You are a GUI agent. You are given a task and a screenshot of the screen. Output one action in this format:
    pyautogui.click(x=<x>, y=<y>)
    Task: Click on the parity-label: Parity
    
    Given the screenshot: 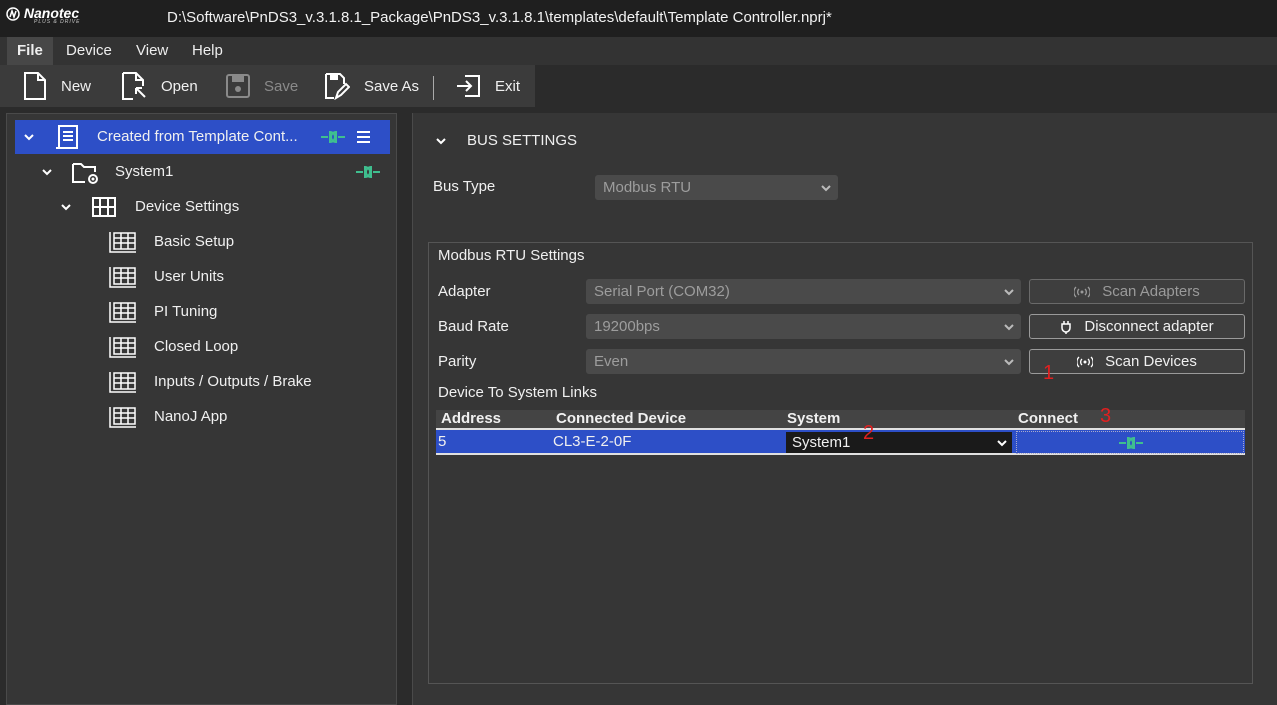 What is the action you would take?
    pyautogui.click(x=457, y=361)
    